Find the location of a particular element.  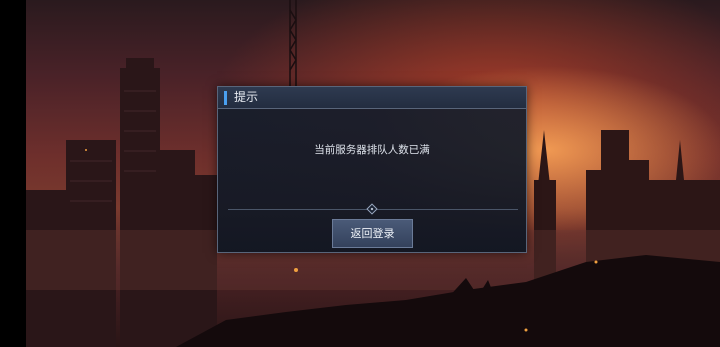

radio-tower is located at coordinates (293, 43).